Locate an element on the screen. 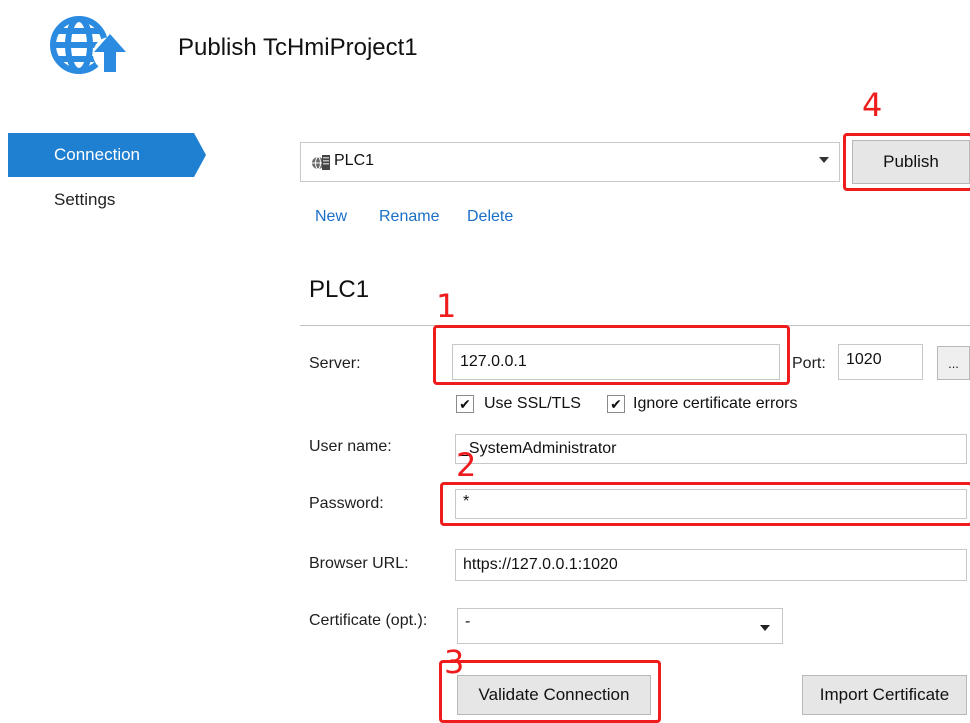  globe-upload-icon is located at coordinates (89, 45).